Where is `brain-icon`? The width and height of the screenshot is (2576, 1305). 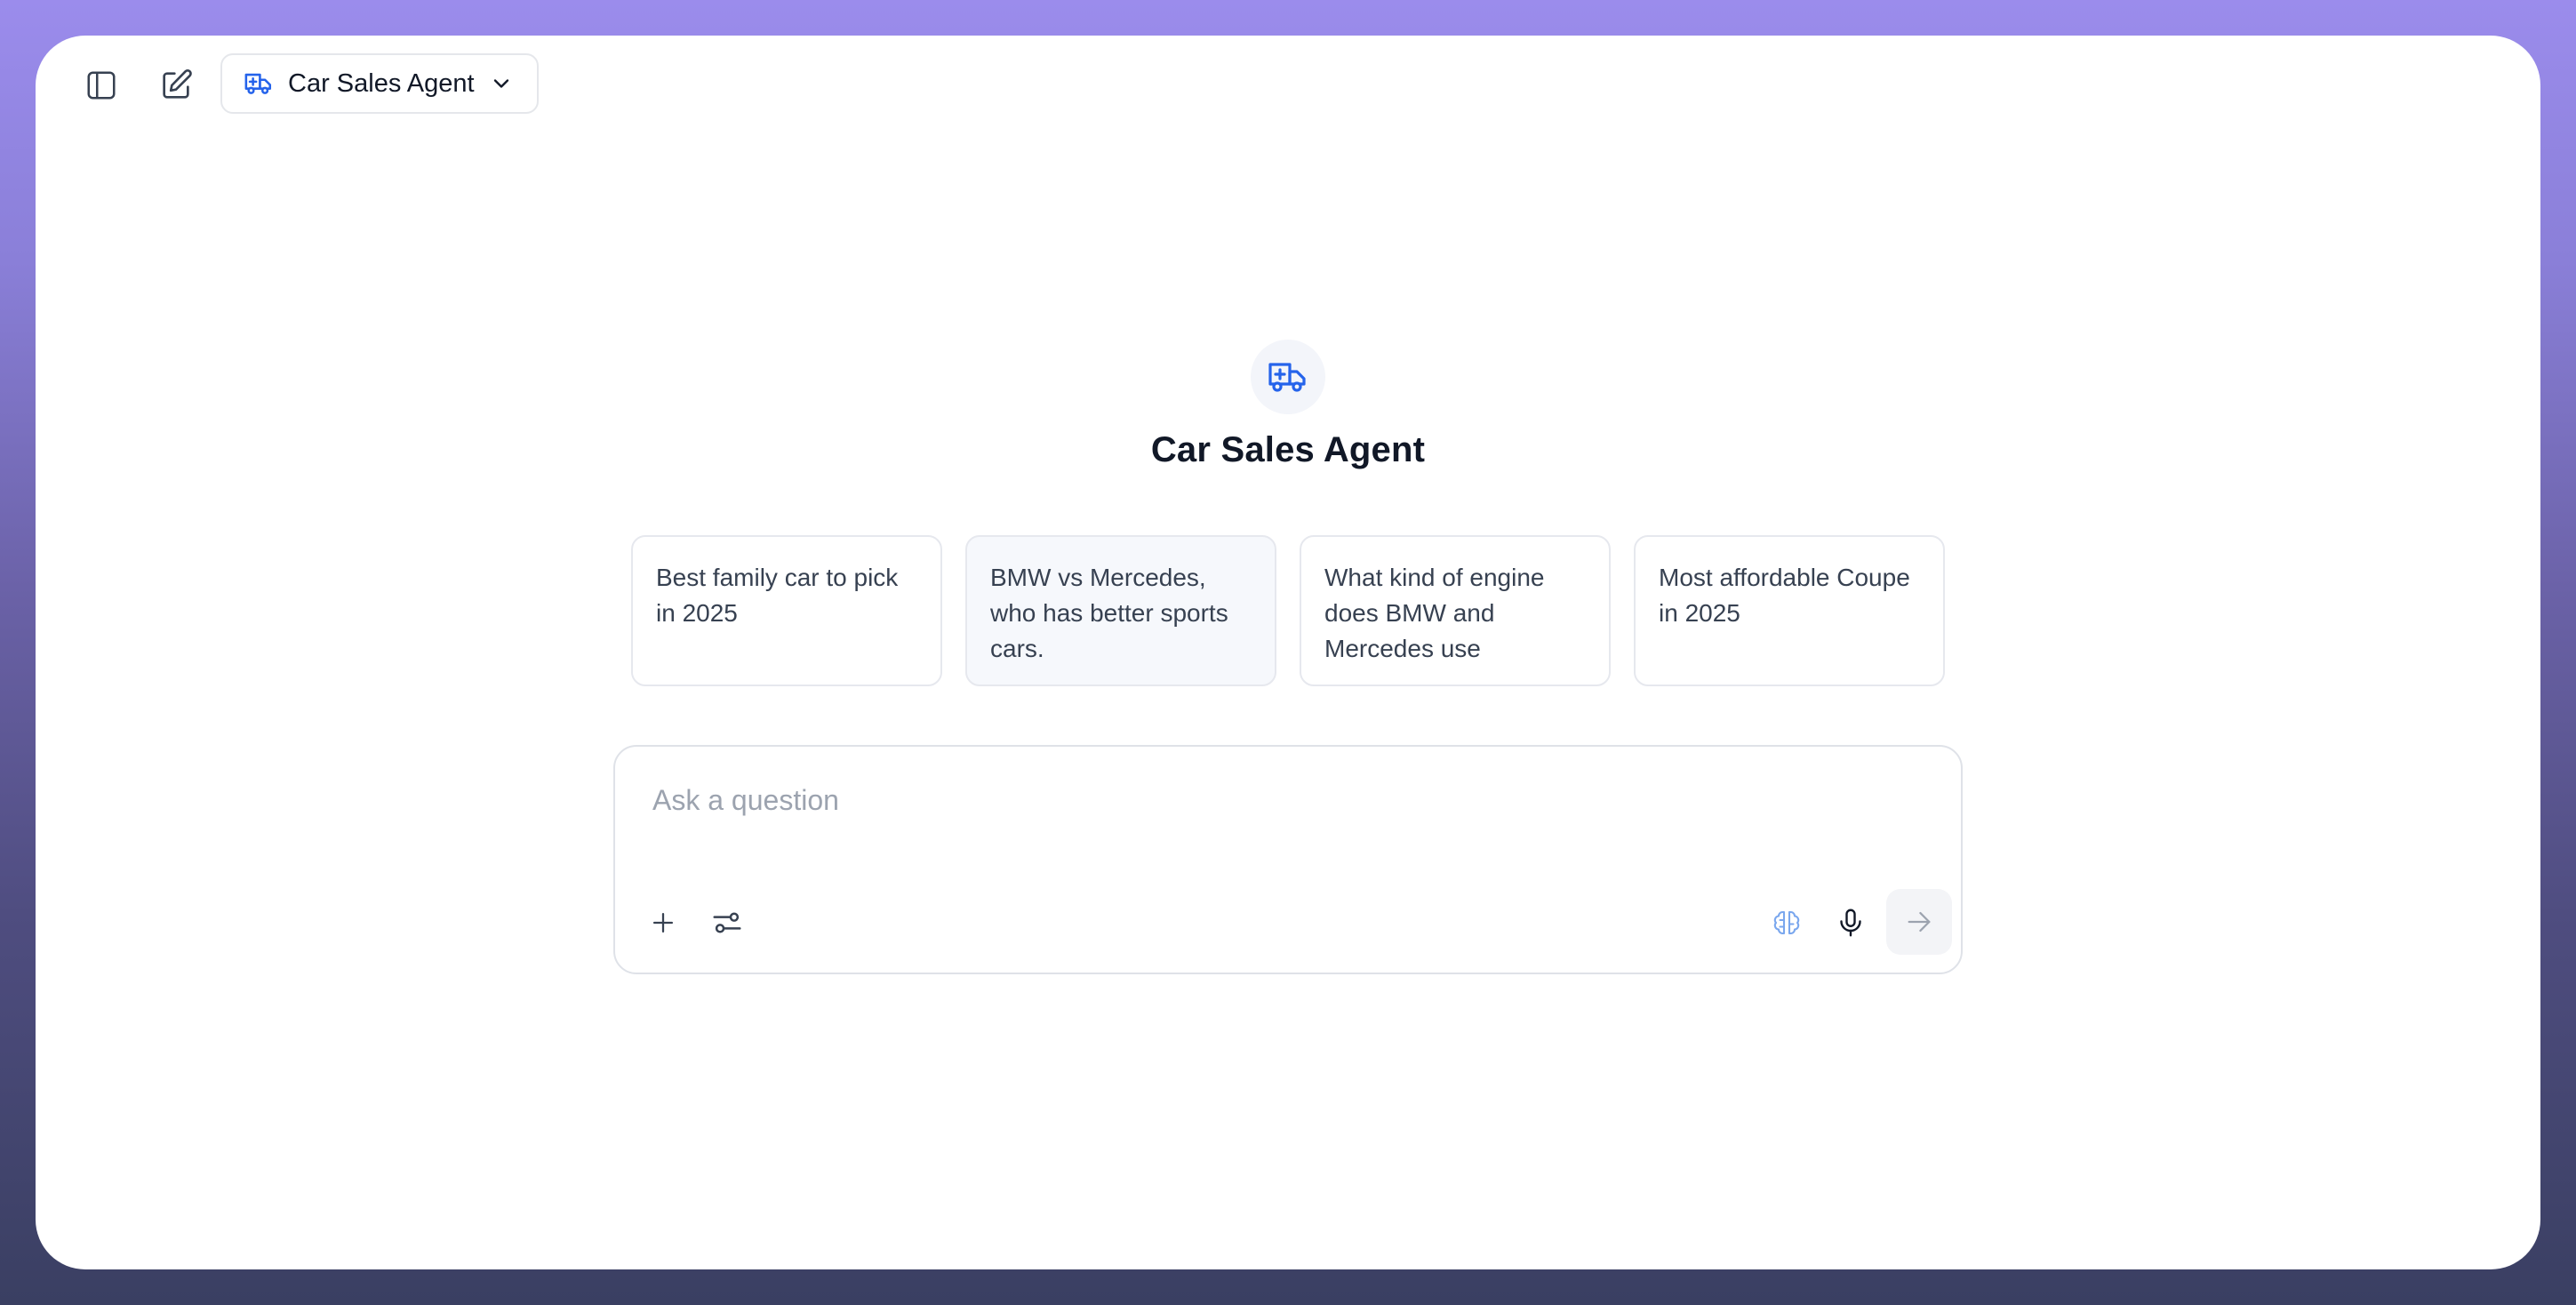 brain-icon is located at coordinates (1786, 923).